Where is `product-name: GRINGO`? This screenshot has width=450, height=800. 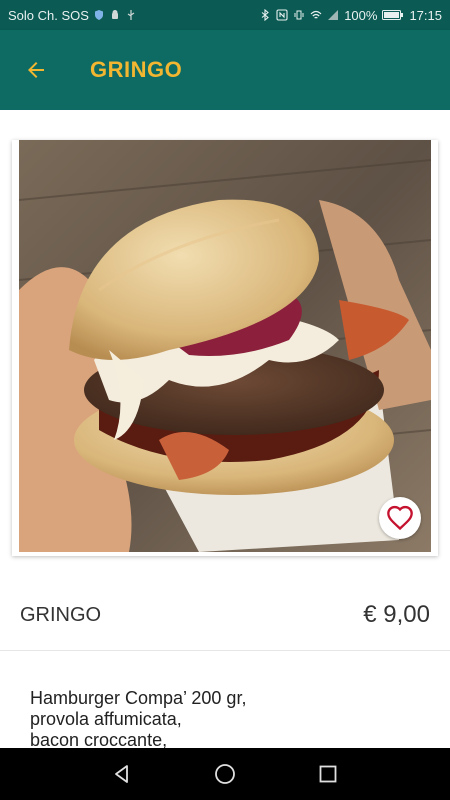
product-name: GRINGO is located at coordinates (61, 614).